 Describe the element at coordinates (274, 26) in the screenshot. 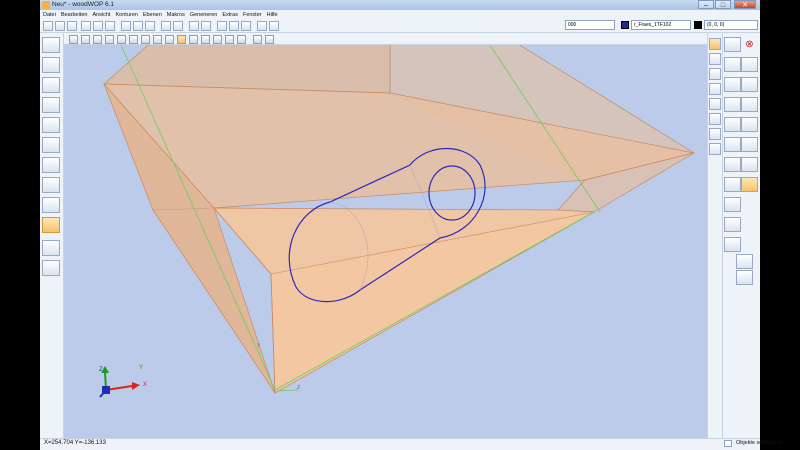

I see `info-icon` at that location.